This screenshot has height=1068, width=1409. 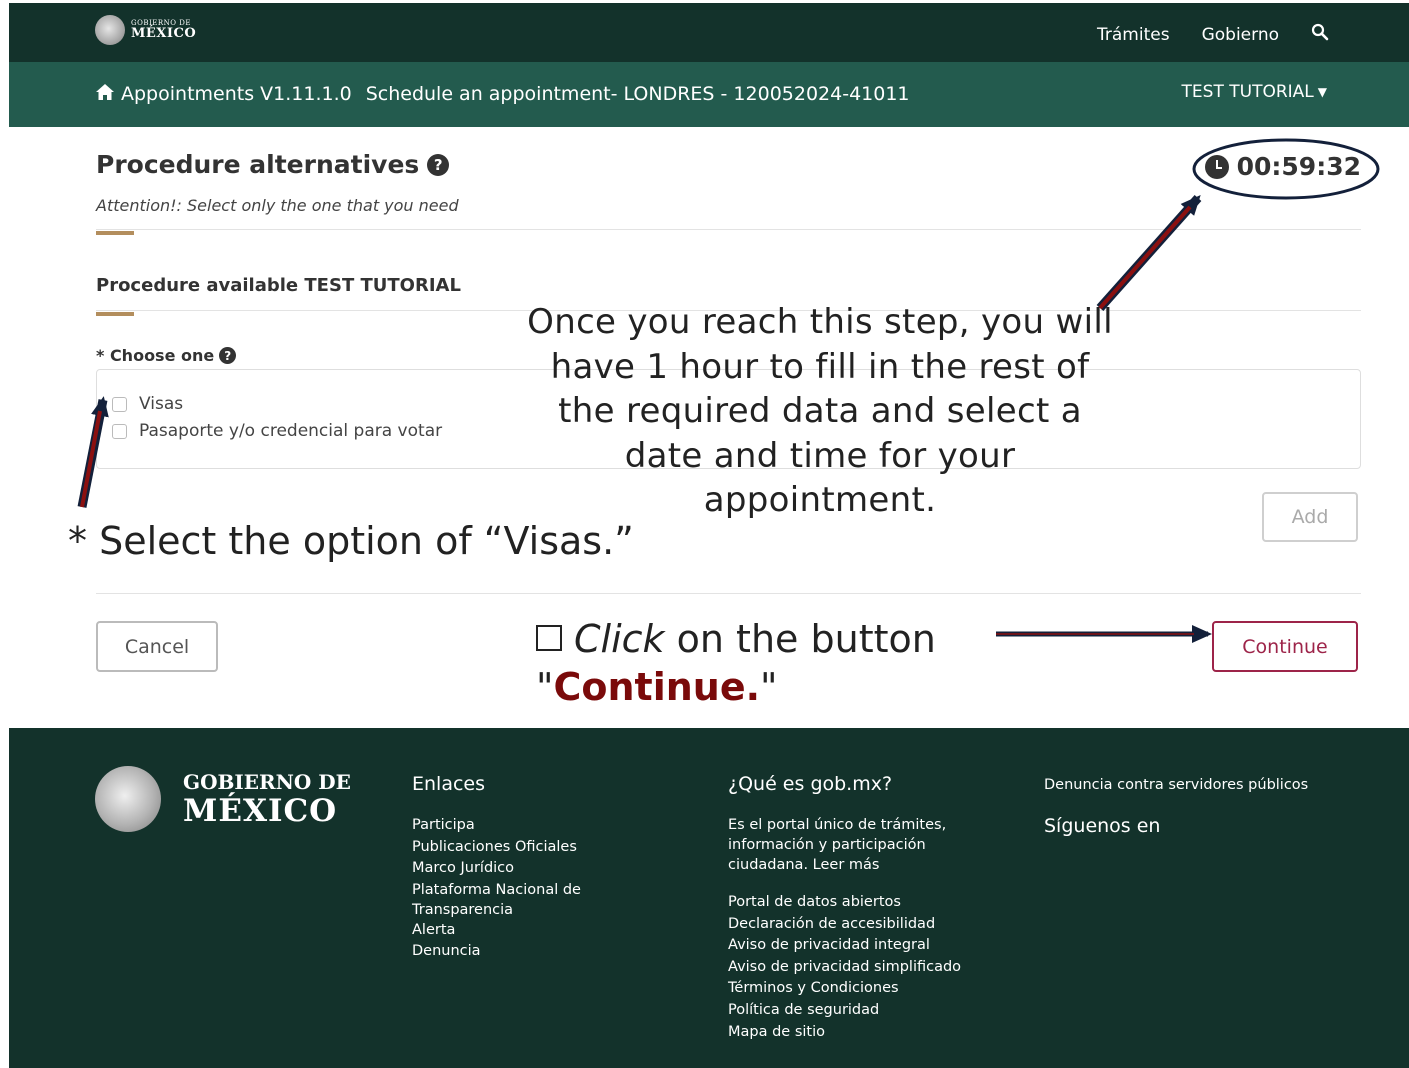 I want to click on footer-link: Política de seguridad, so click(x=848, y=1011).